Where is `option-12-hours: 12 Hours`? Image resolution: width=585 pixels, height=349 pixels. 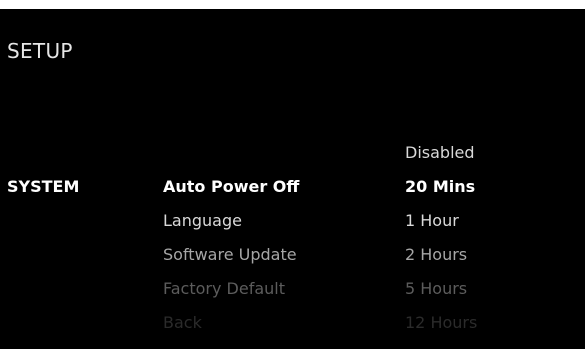
option-12-hours: 12 Hours is located at coordinates (441, 329).